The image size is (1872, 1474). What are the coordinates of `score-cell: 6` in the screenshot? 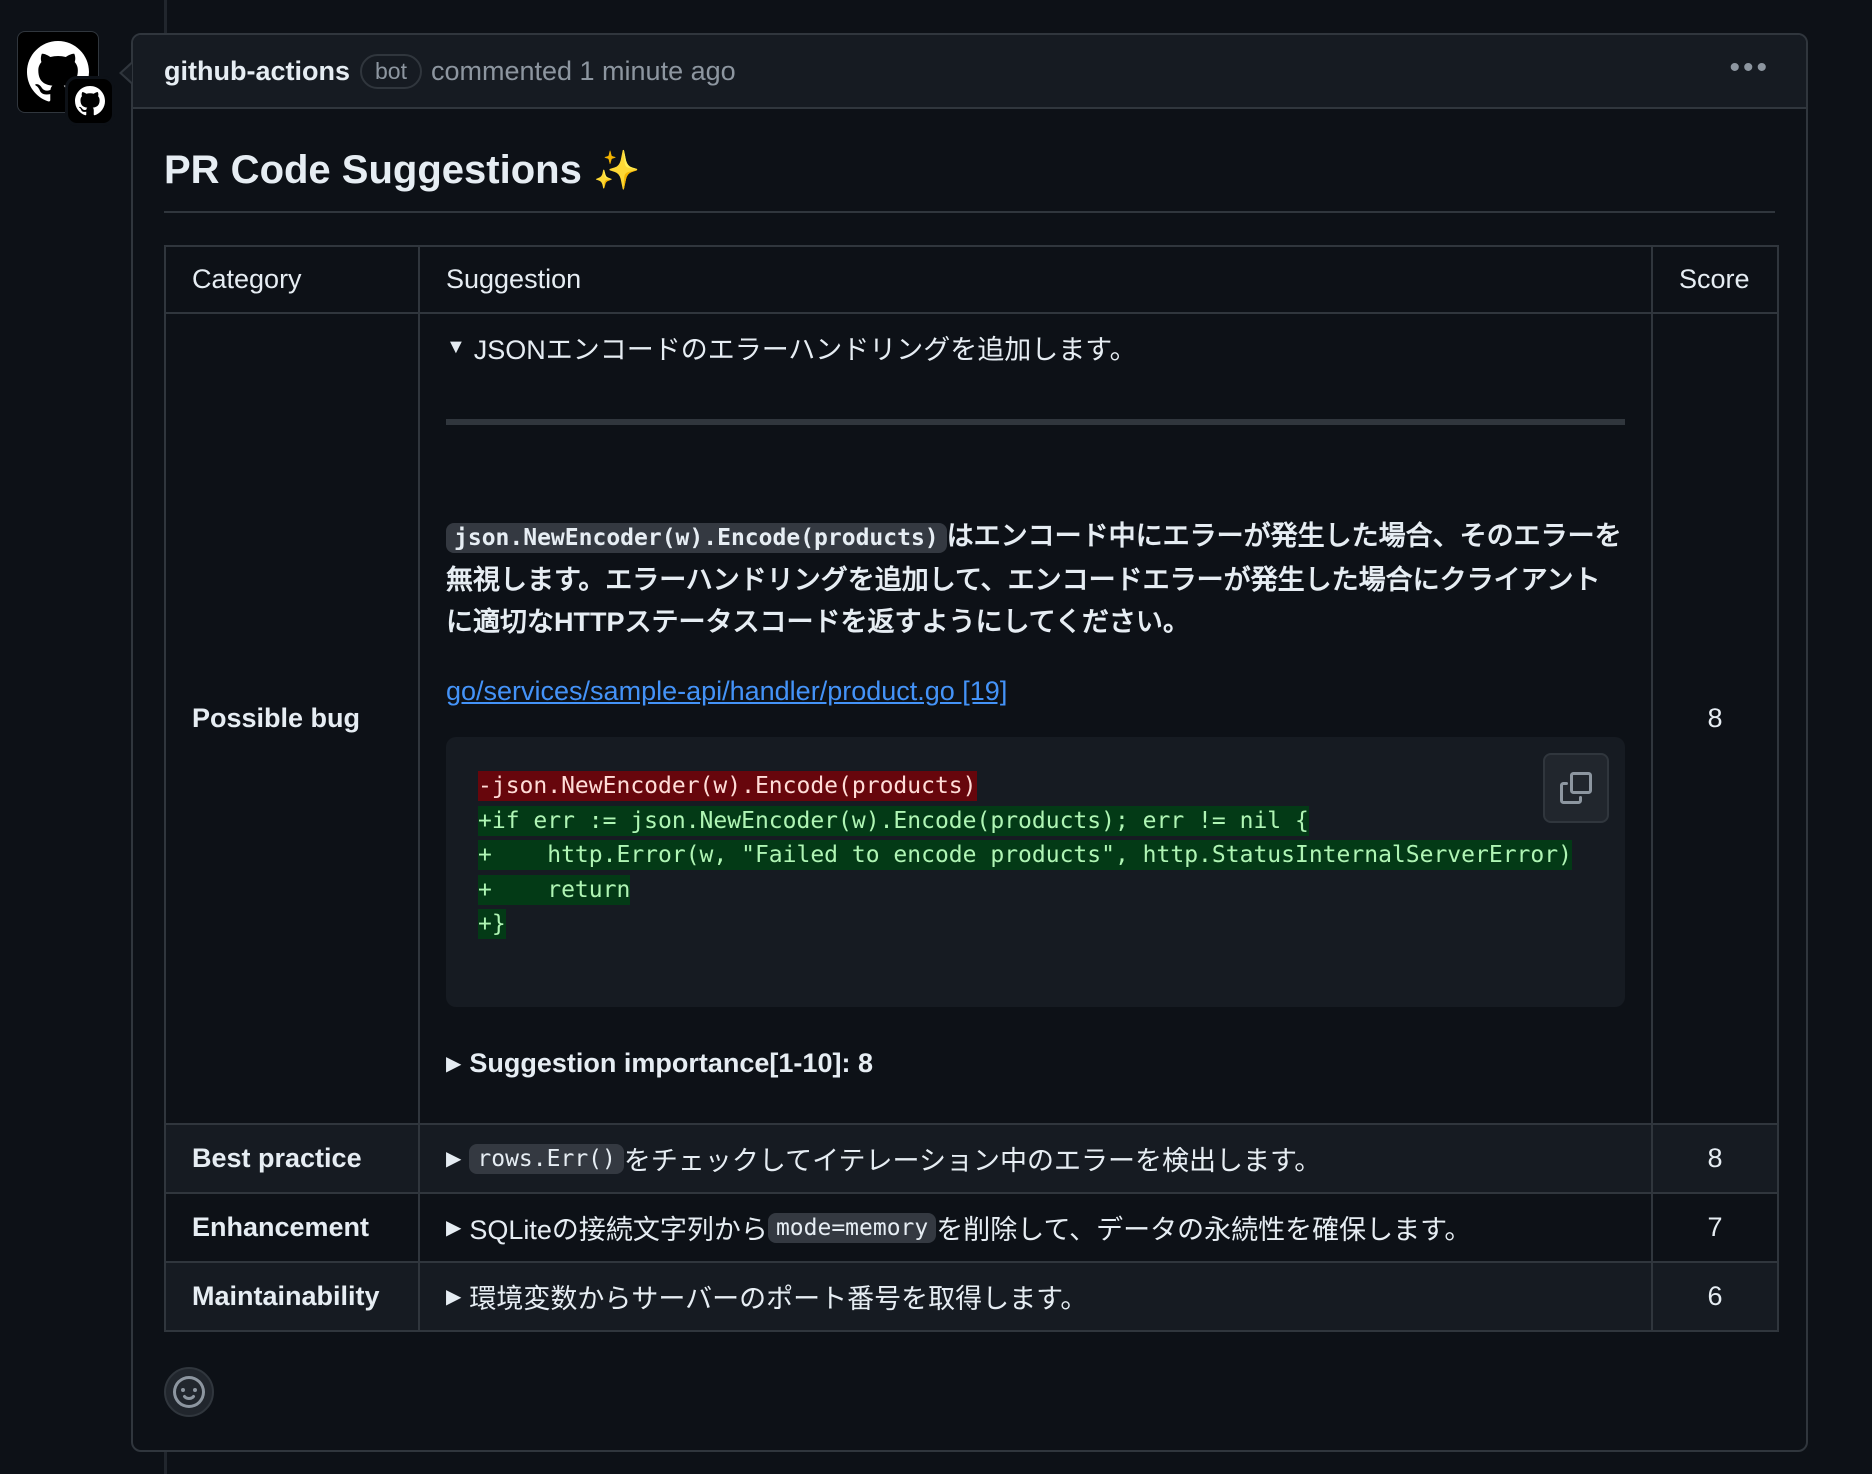 It's located at (1715, 1296).